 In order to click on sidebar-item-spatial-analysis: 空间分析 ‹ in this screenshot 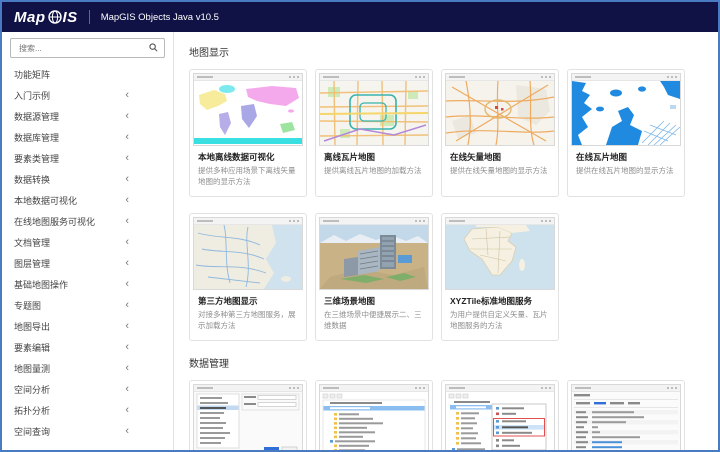, I will do `click(87, 389)`.